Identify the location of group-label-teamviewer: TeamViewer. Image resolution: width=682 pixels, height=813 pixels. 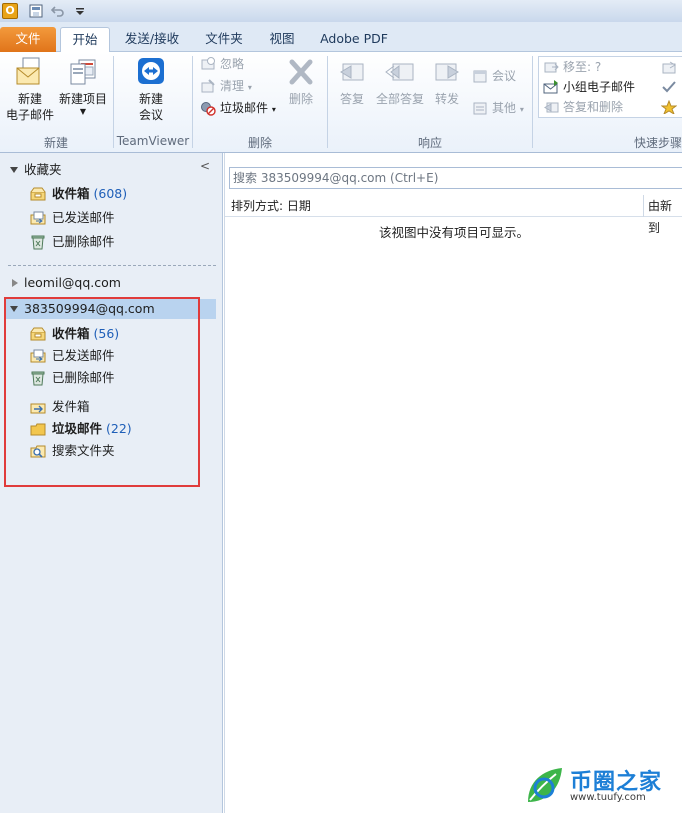
(153, 141).